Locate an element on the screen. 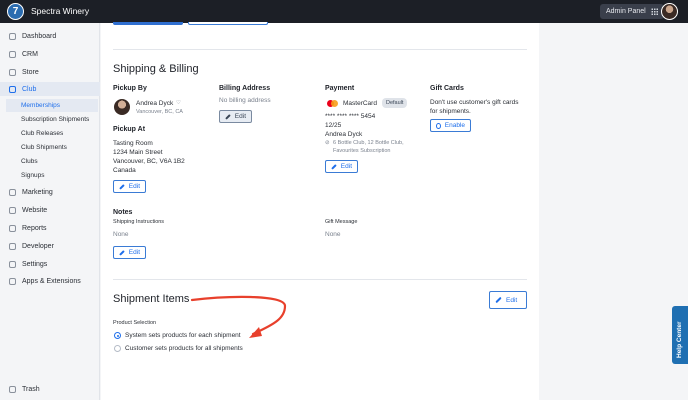 This screenshot has width=688, height=400. subitem-label: Subscription Shipments is located at coordinates (55, 119).